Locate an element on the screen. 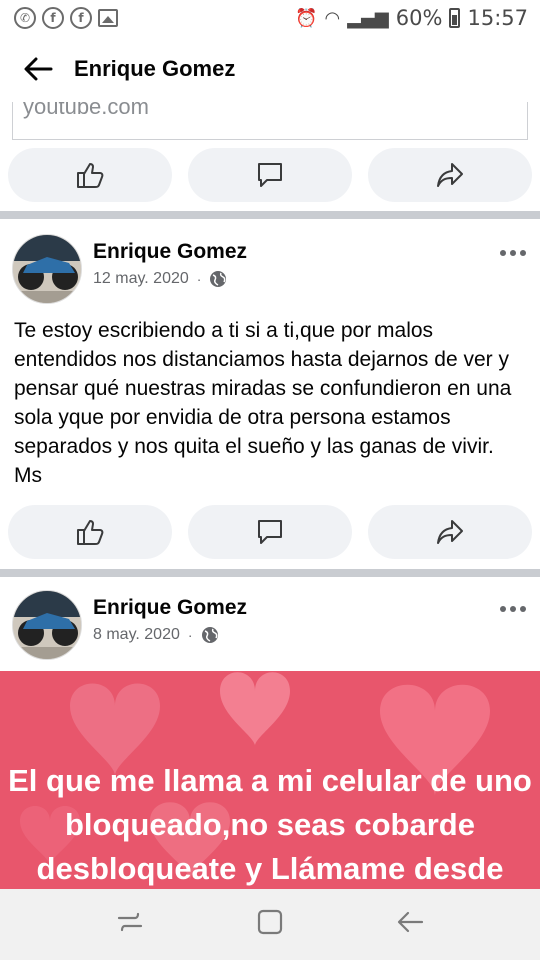 Image resolution: width=540 pixels, height=960 pixels. battery-icon is located at coordinates (455, 18).